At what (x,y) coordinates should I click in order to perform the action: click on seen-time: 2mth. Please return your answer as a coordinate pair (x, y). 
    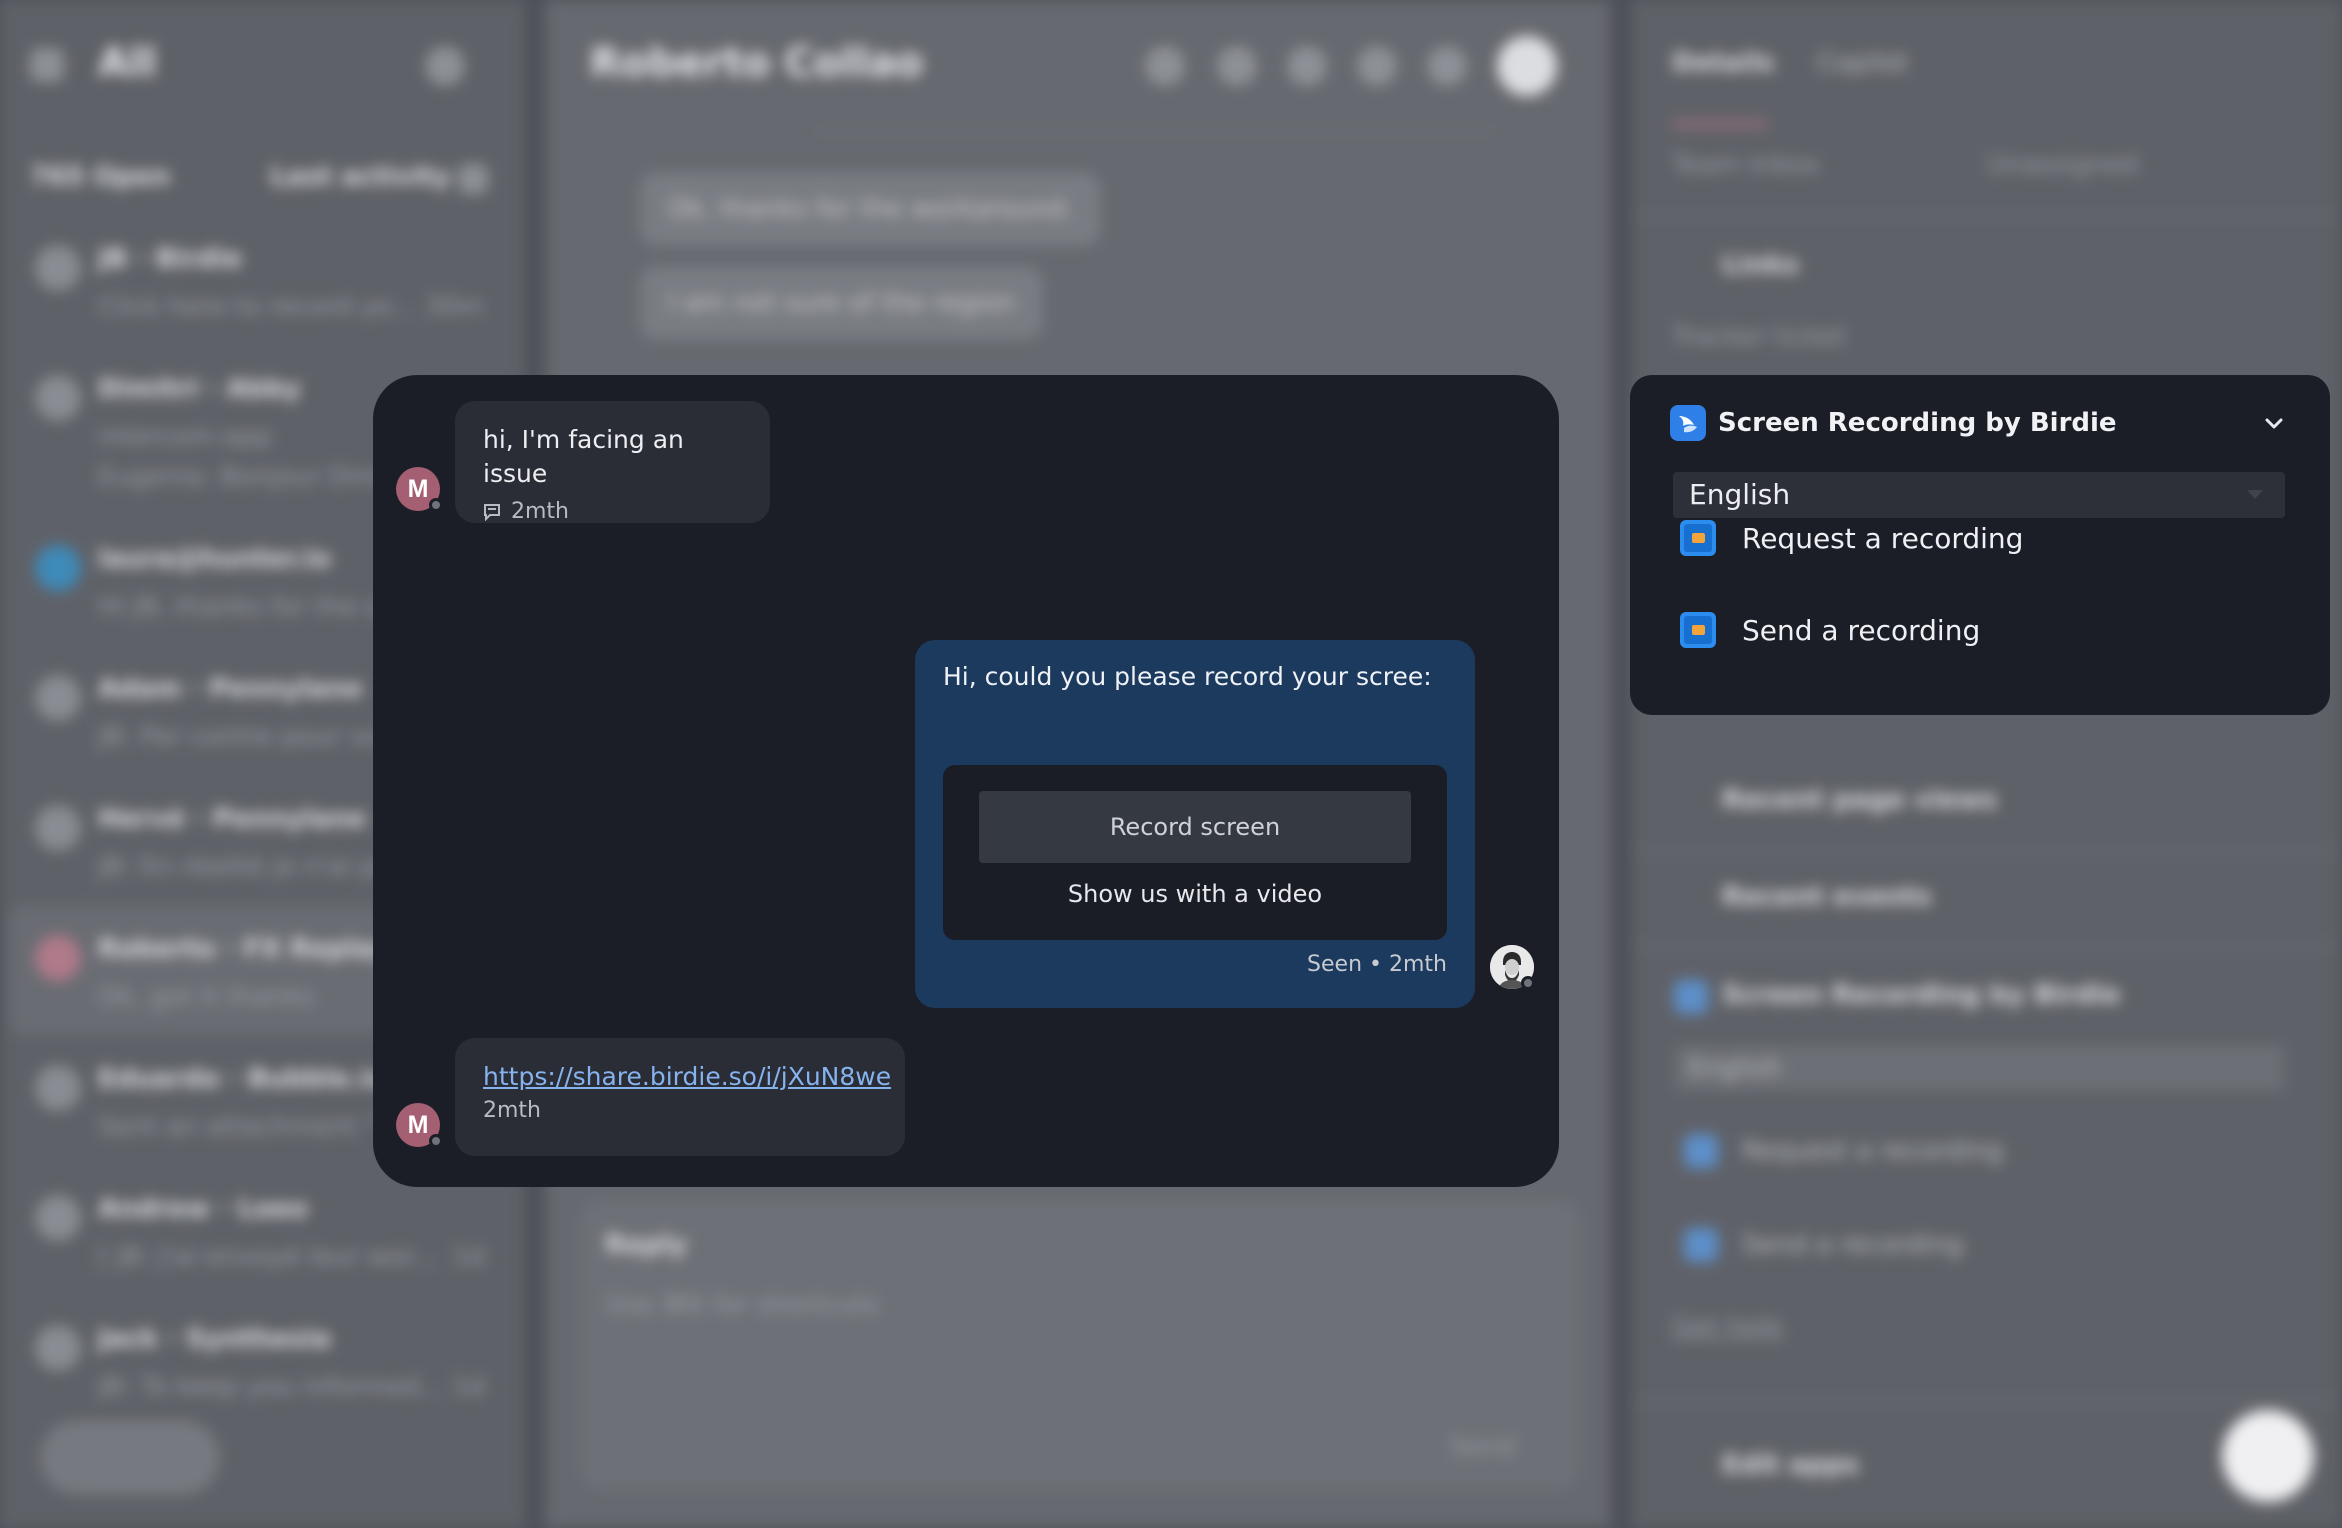
    Looking at the image, I should click on (1418, 964).